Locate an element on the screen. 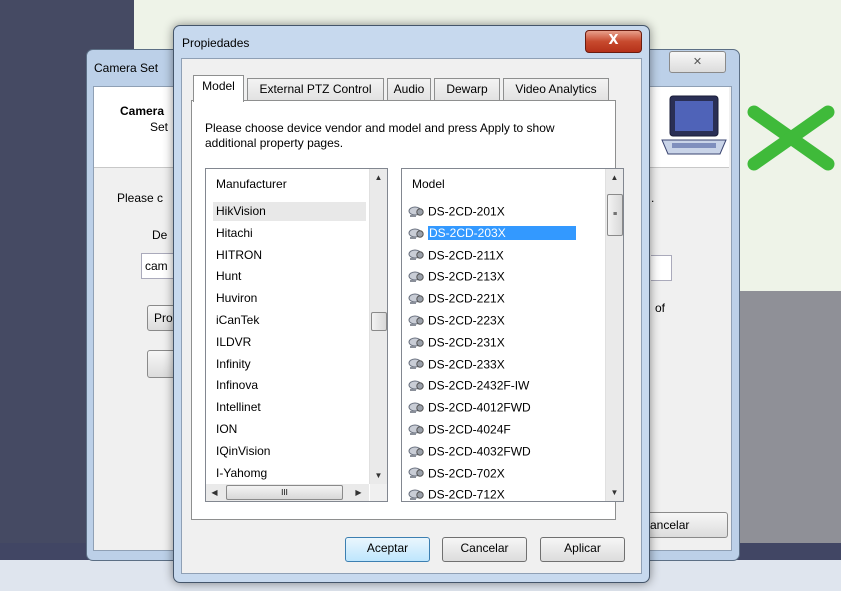  model-header: Model is located at coordinates (503, 180).